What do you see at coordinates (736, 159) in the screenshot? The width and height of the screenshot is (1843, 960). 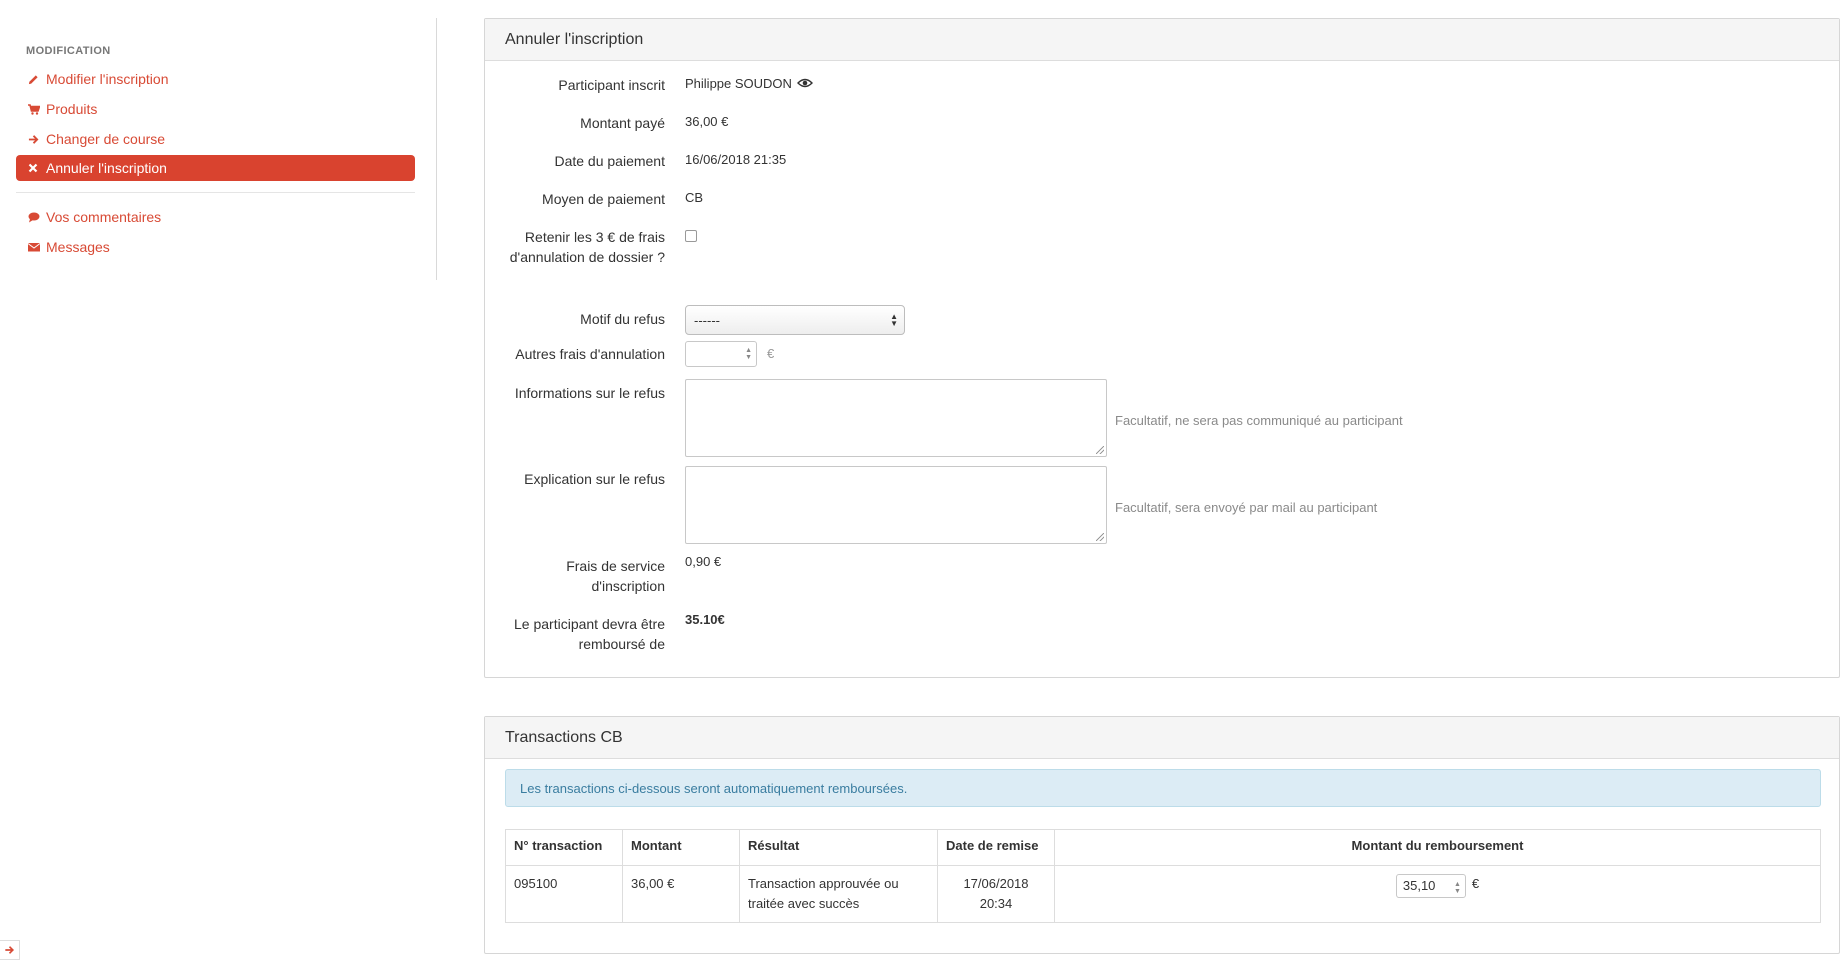 I see `date-value: 16/06/2018 21:35` at bounding box center [736, 159].